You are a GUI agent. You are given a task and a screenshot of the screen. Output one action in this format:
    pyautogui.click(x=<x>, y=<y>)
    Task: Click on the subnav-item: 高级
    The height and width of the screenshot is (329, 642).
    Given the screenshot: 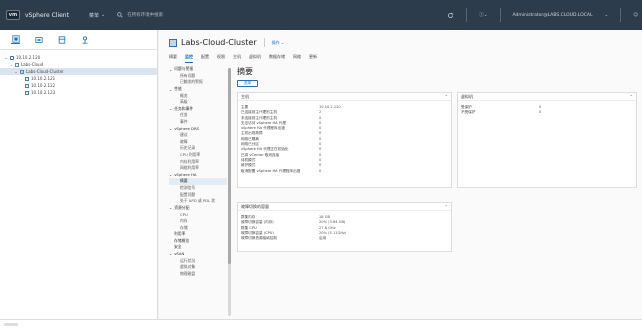 What is the action you would take?
    pyautogui.click(x=198, y=102)
    